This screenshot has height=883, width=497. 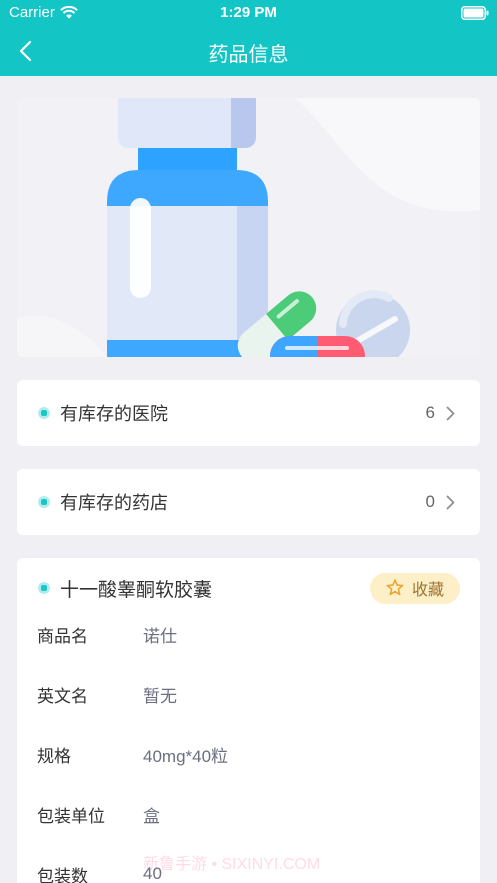 I want to click on field-row-specification: 规格 40mg*40粒, so click(x=248, y=754).